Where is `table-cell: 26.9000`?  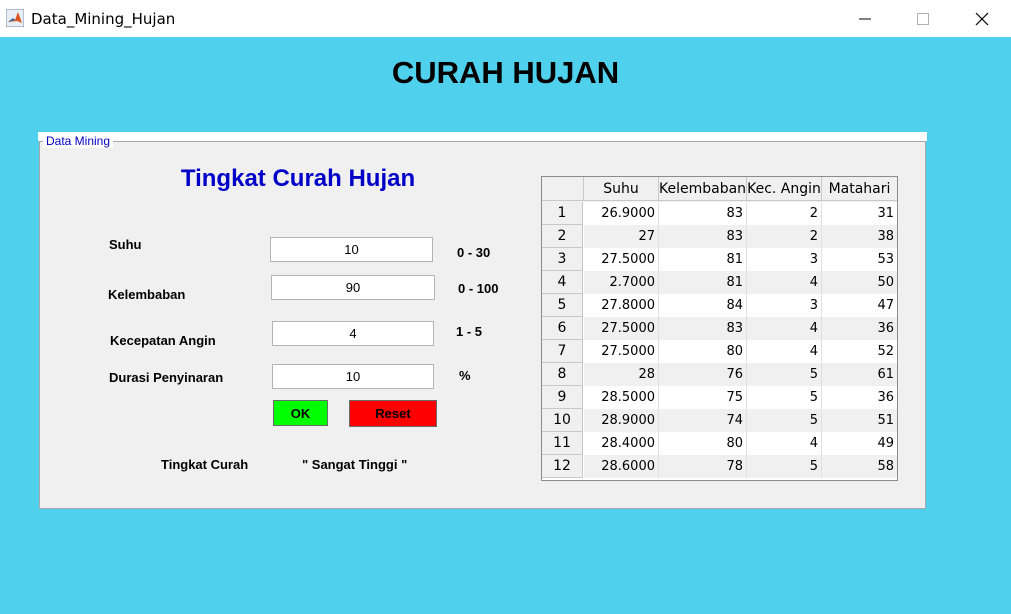 table-cell: 26.9000 is located at coordinates (621, 213).